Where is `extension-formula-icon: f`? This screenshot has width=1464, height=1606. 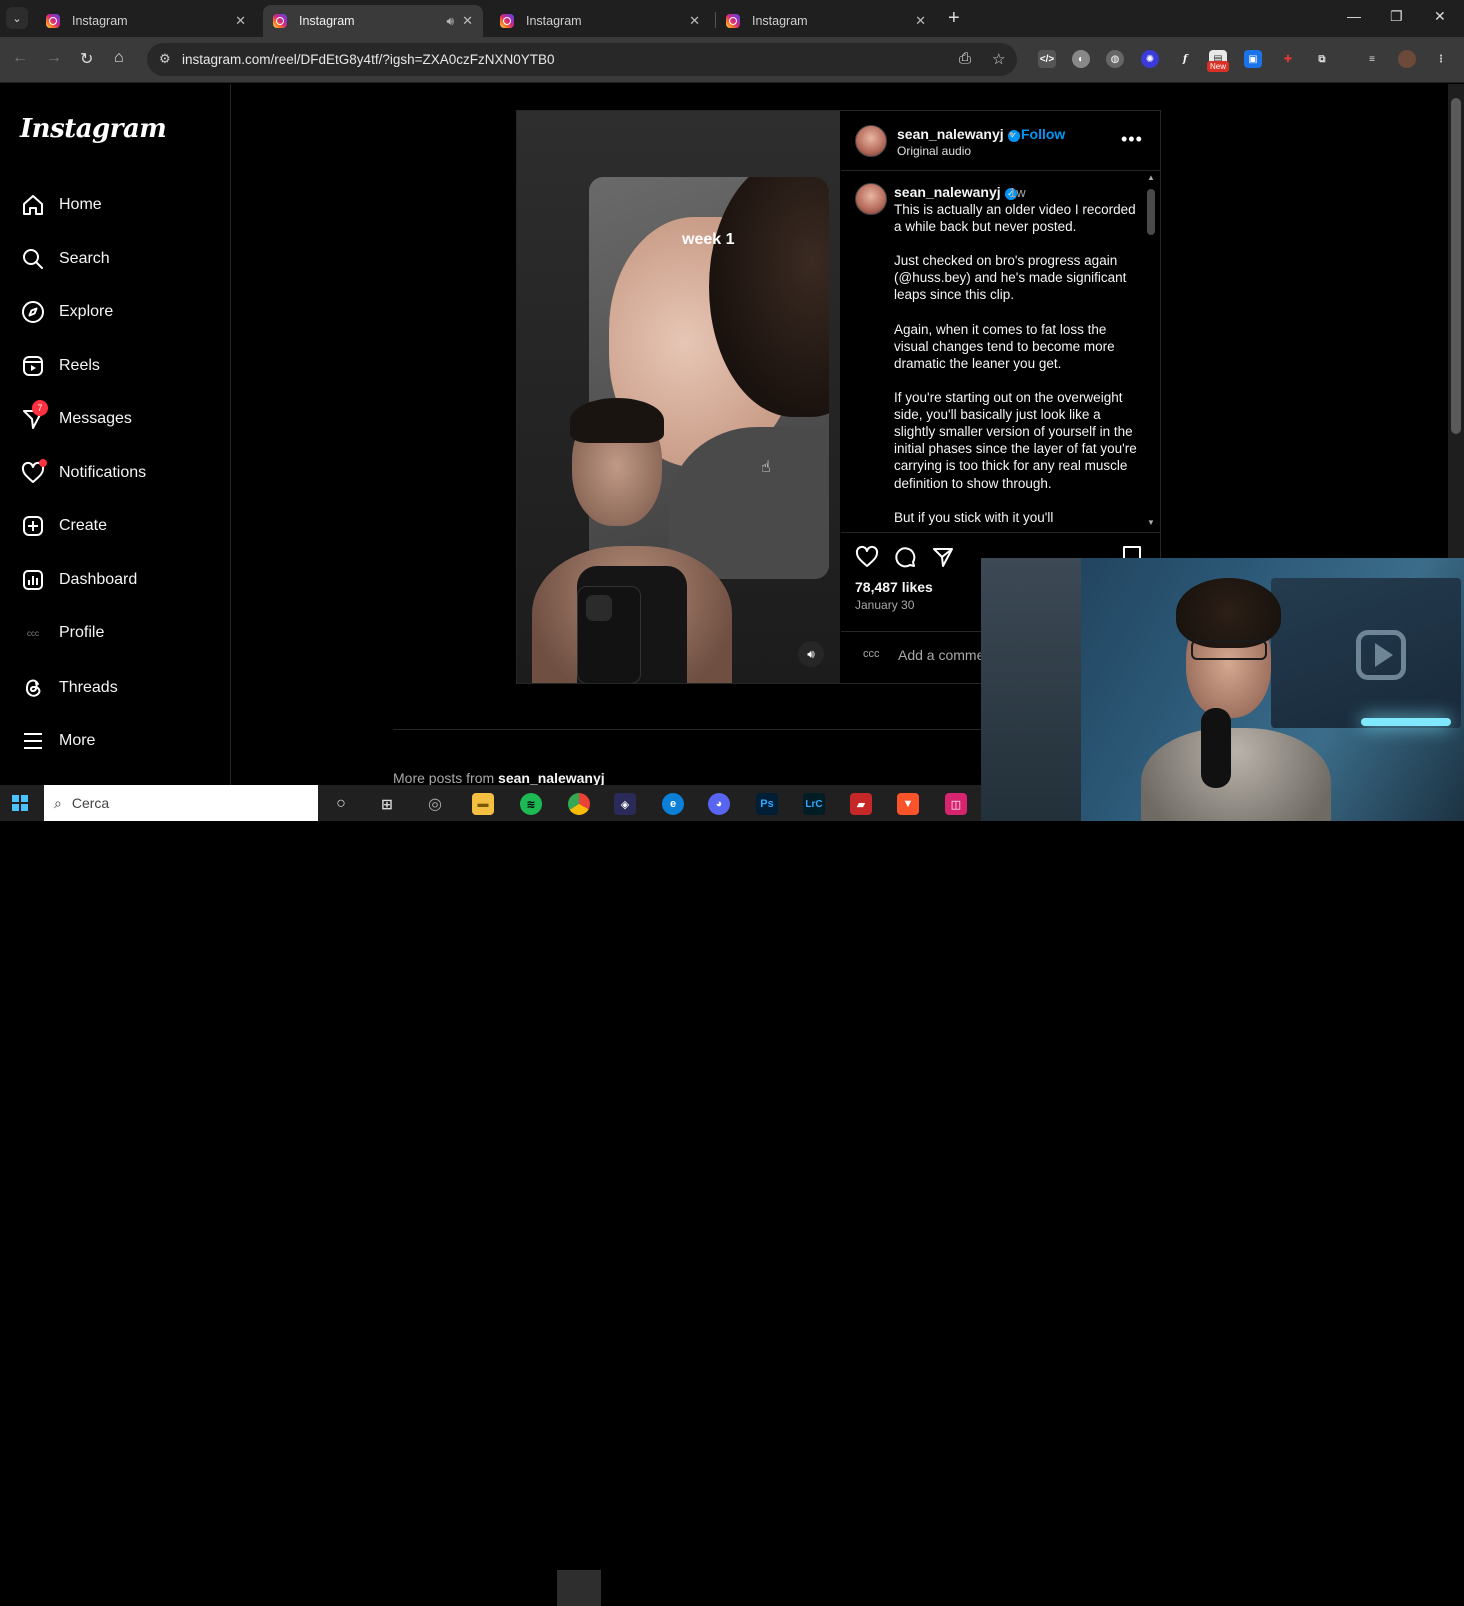
extension-formula-icon: f is located at coordinates (1185, 59).